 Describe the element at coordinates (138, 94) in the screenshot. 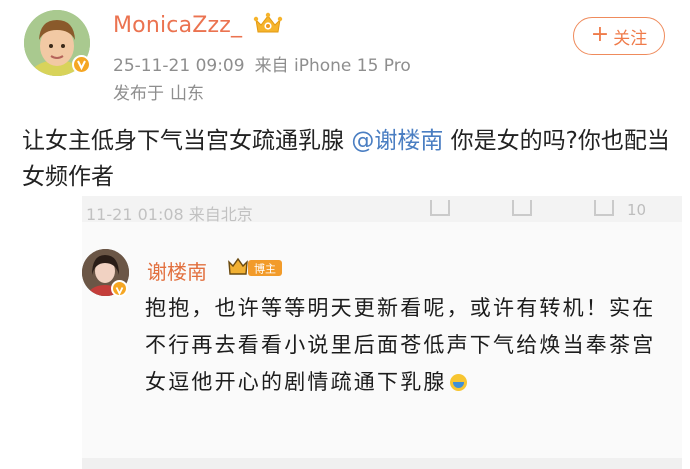

I see `location-prefix: 发布于` at that location.